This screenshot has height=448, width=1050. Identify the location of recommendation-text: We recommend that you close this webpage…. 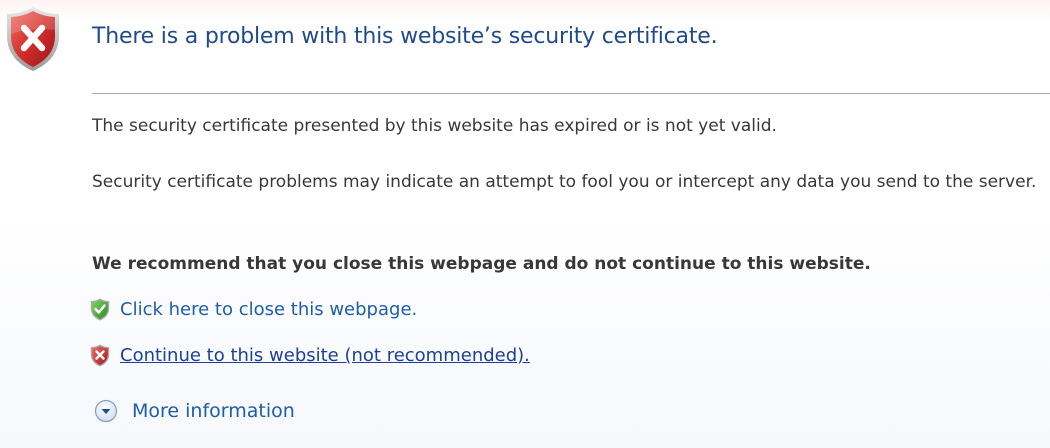
(481, 264).